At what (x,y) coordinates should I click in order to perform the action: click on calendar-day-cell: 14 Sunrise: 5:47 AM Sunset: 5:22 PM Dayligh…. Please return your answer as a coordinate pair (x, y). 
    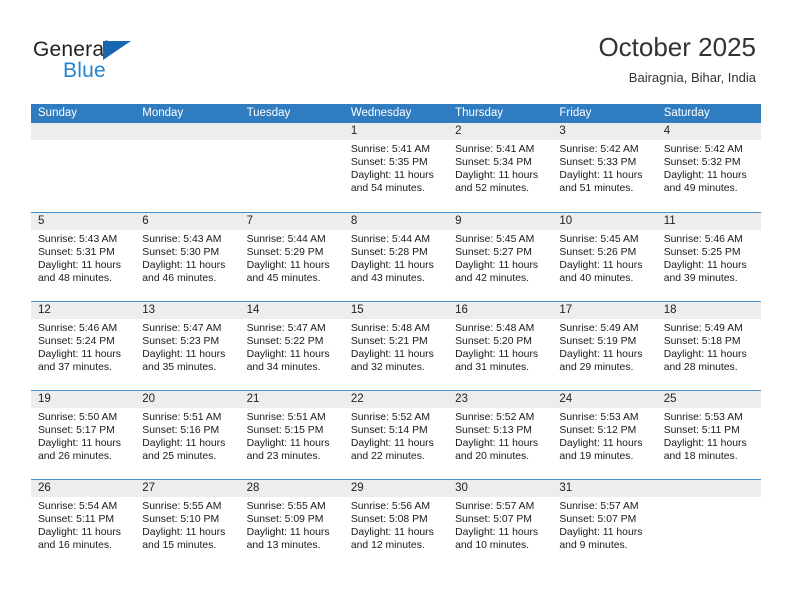
    Looking at the image, I should click on (291, 346).